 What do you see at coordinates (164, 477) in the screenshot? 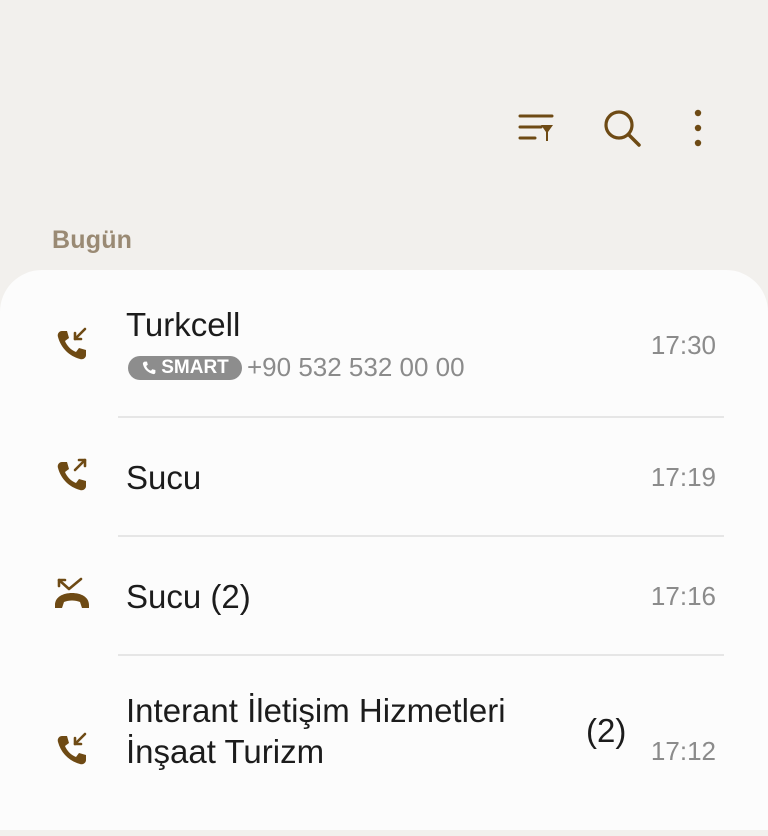
I see `contact-name: Sucu` at bounding box center [164, 477].